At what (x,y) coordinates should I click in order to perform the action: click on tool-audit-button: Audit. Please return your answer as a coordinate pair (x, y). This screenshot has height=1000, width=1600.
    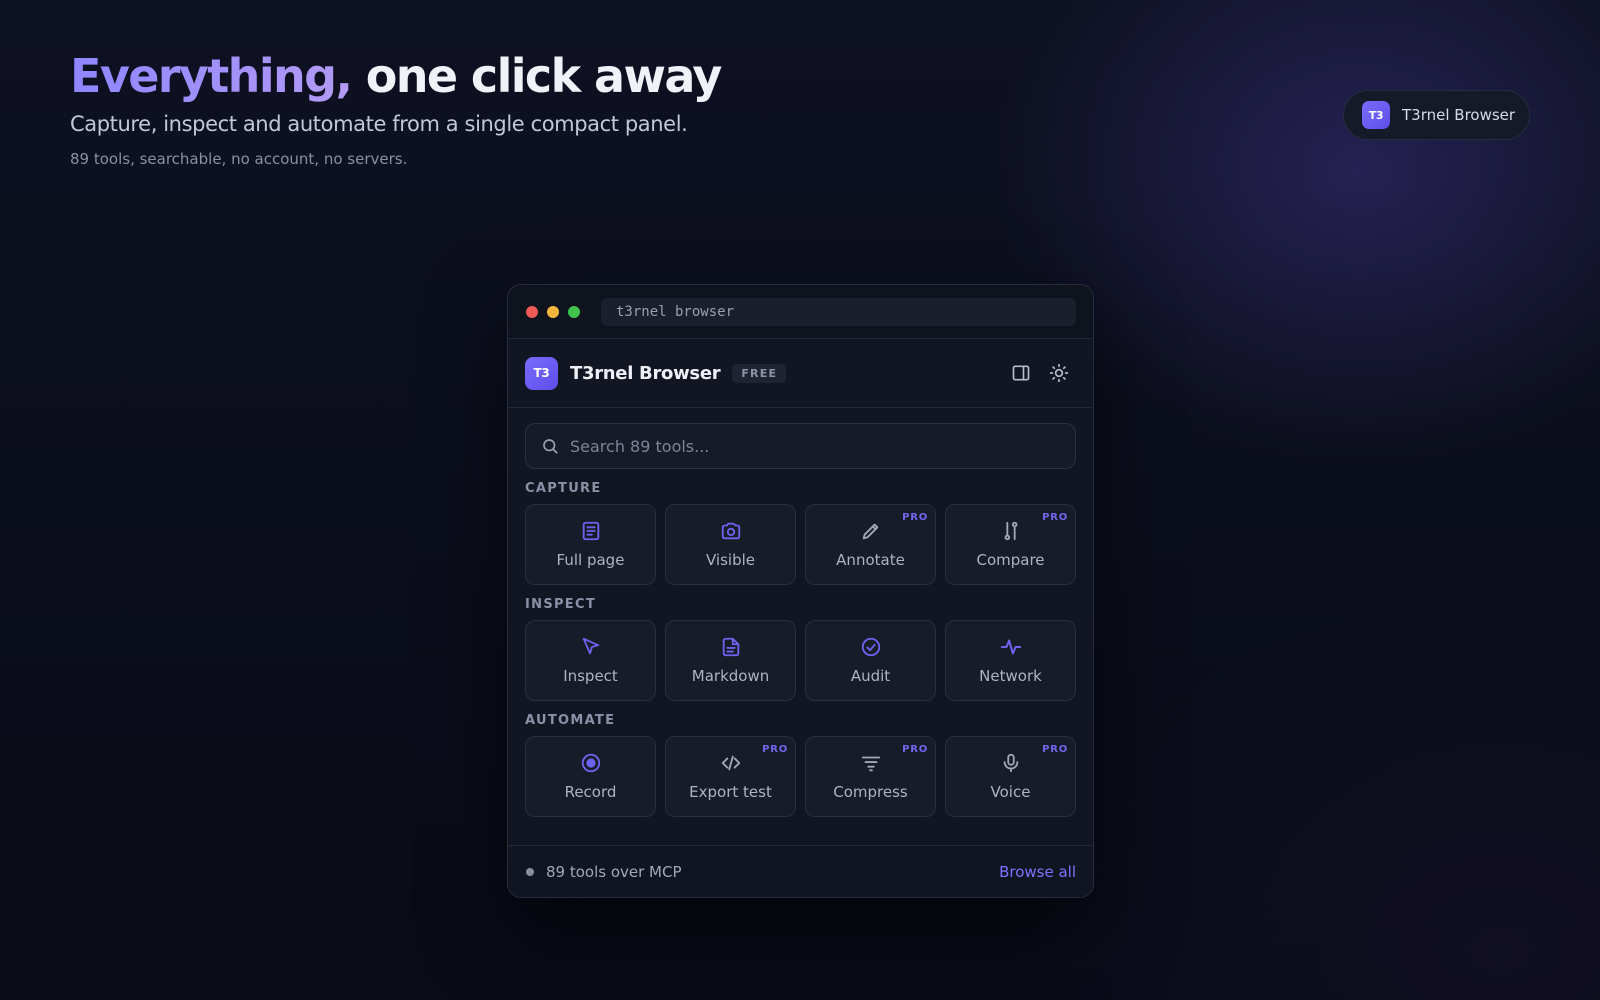
    Looking at the image, I should click on (870, 660).